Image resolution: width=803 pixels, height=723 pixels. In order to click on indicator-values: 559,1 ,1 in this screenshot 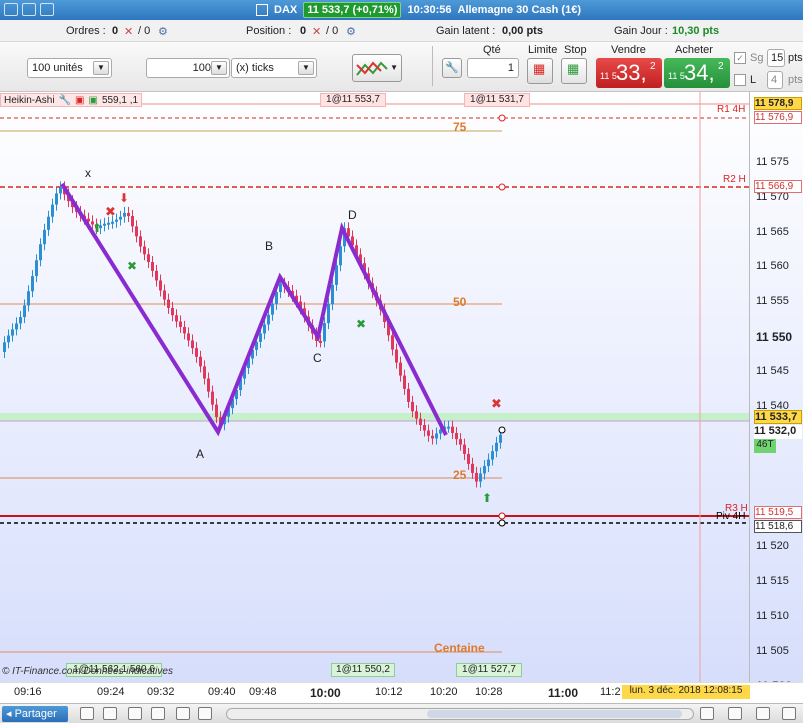, I will do `click(120, 100)`.